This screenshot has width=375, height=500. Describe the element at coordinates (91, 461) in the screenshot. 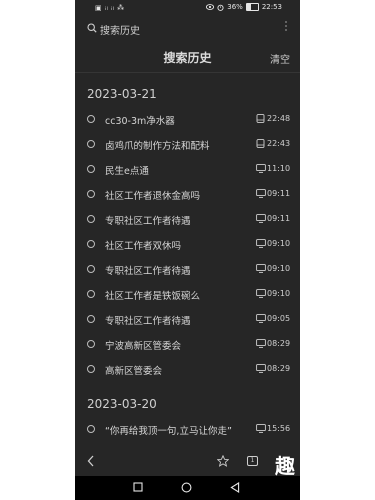

I see `back-arrow-icon` at that location.